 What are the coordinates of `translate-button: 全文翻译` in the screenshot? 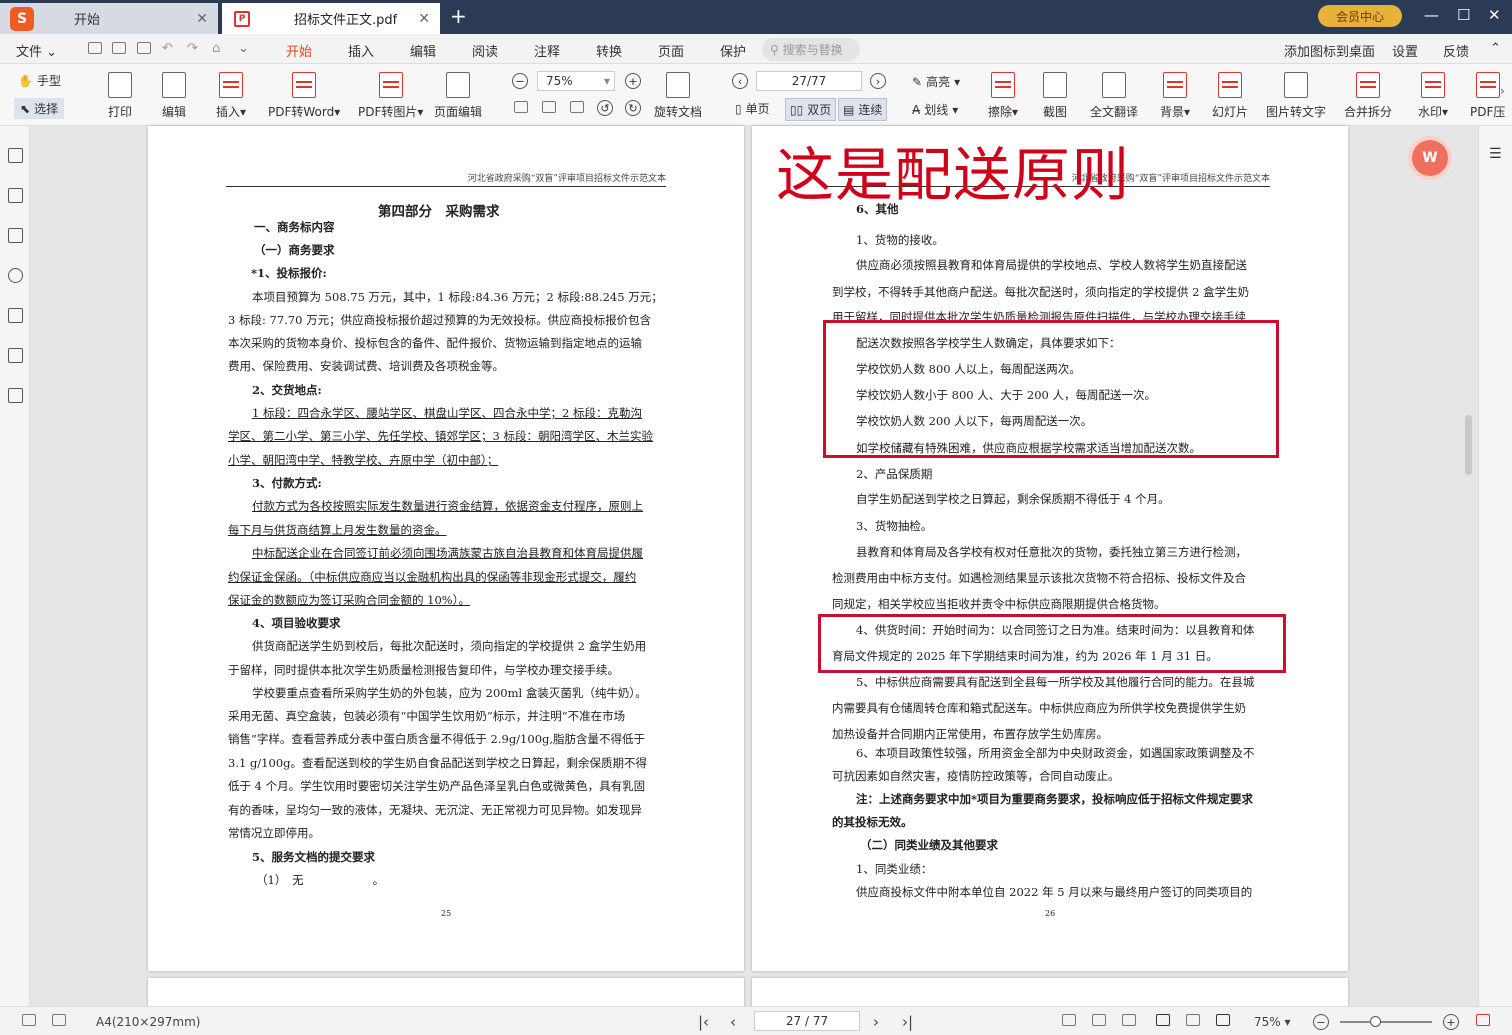 It's located at (1114, 96).